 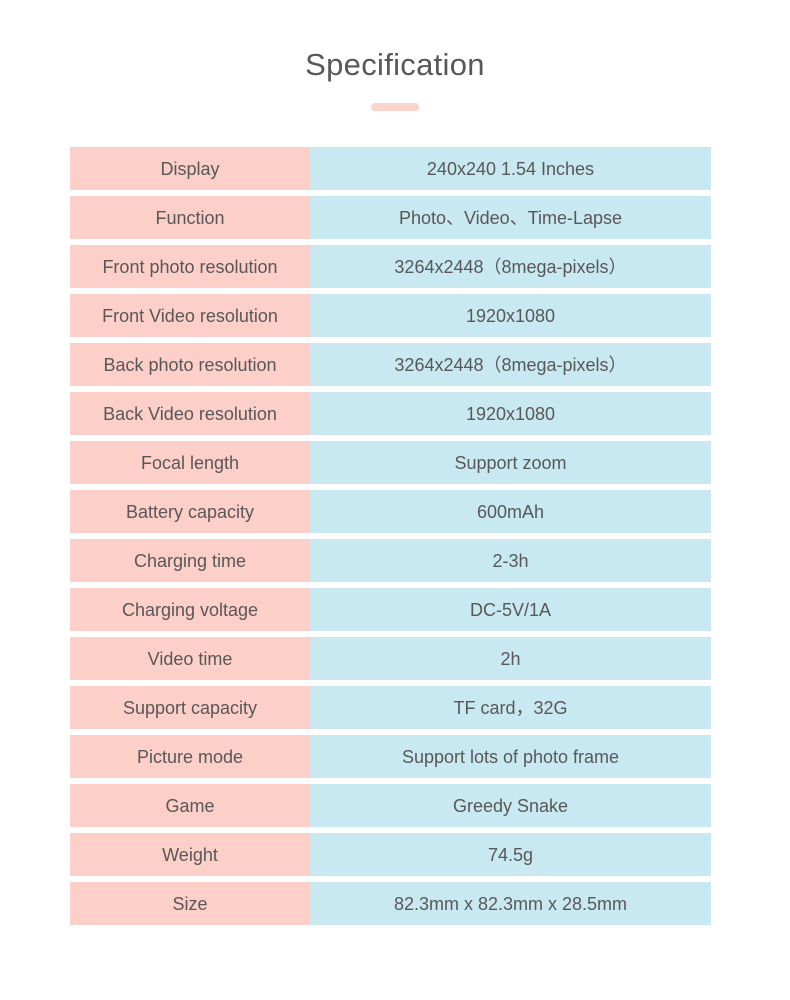 I want to click on spec-value: 82.3mm x 82.3mm x 28.5mm, so click(x=510, y=903).